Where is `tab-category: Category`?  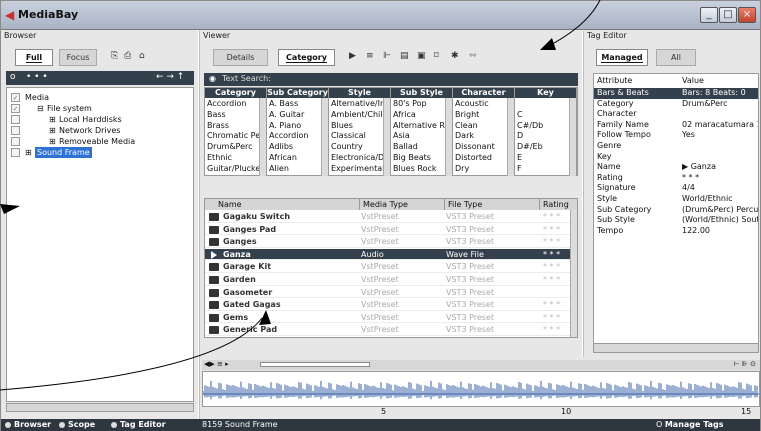
tab-category: Category is located at coordinates (306, 57).